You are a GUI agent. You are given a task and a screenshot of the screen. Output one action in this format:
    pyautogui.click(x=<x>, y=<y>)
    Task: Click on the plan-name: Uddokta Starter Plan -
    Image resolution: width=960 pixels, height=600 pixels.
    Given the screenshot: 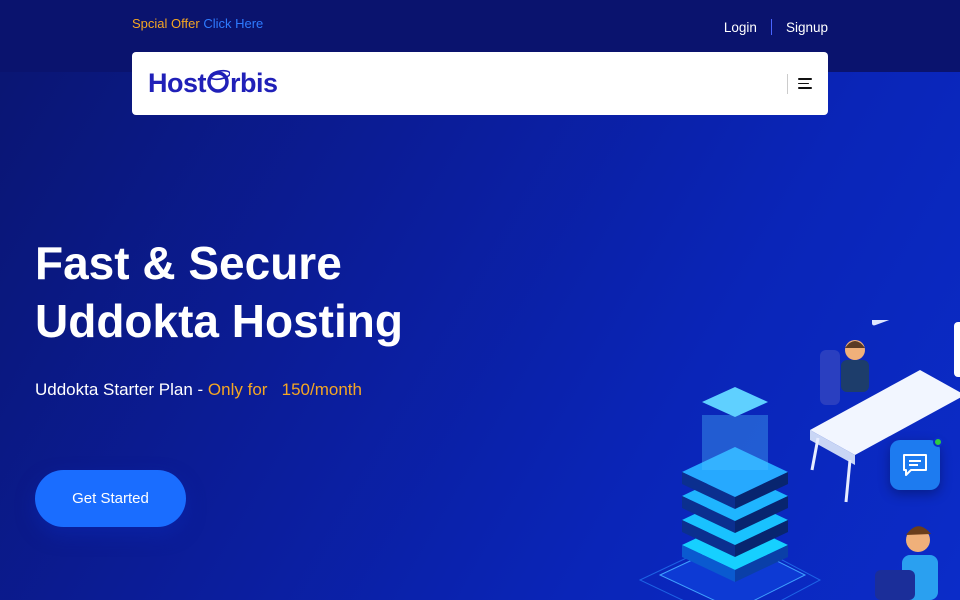 What is the action you would take?
    pyautogui.click(x=121, y=389)
    